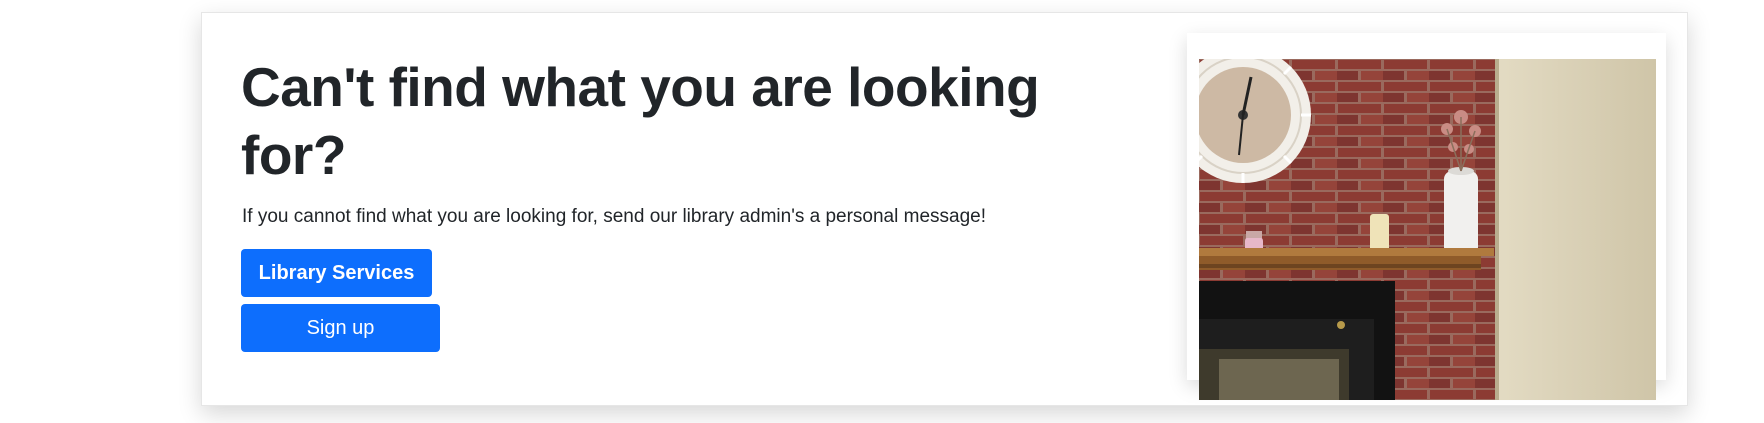 The width and height of the screenshot is (1764, 423). I want to click on page-title: Can't find what you are looking for?, so click(640, 121).